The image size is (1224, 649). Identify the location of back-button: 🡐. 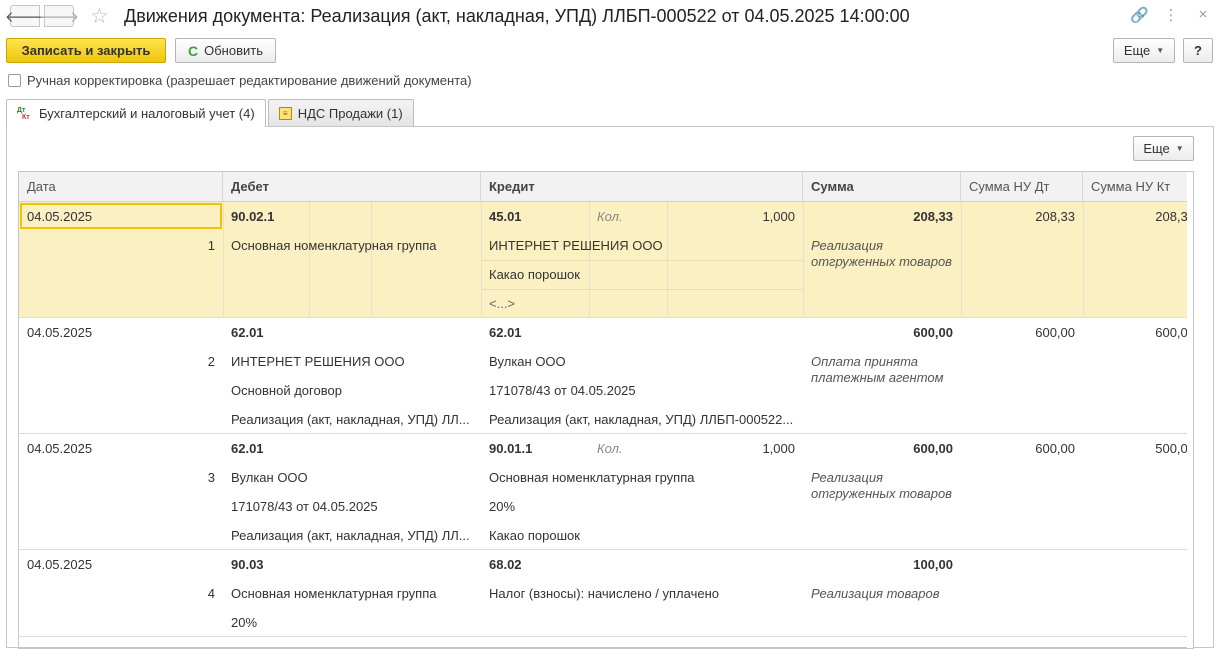
(25, 16).